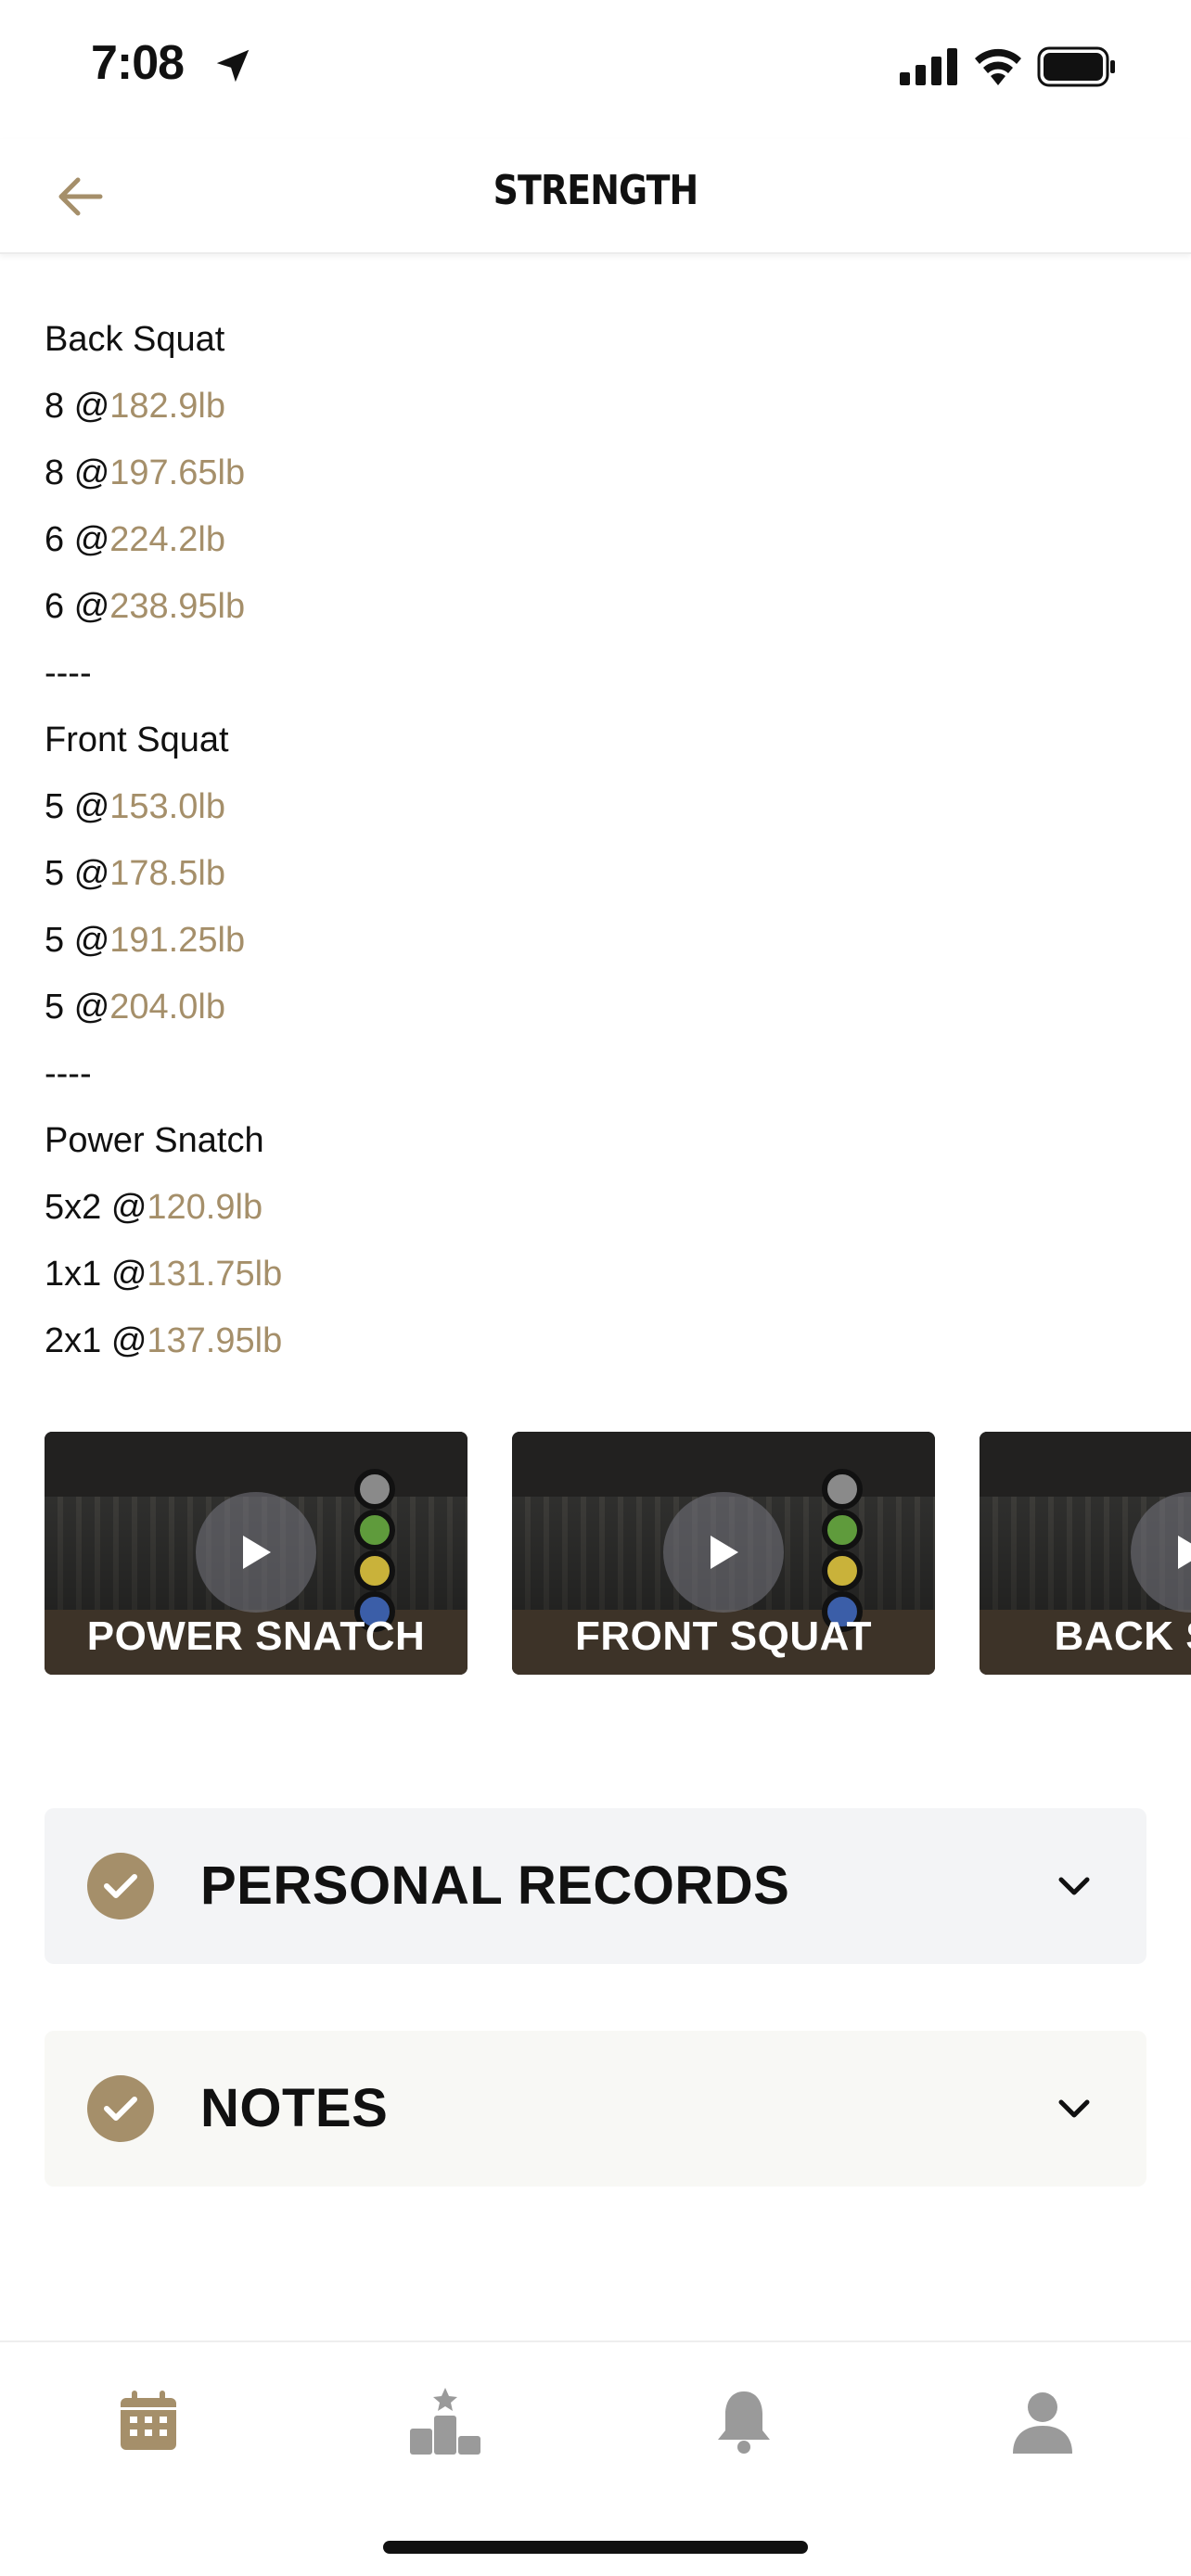  Describe the element at coordinates (595, 2547) in the screenshot. I see `home-indicator` at that location.